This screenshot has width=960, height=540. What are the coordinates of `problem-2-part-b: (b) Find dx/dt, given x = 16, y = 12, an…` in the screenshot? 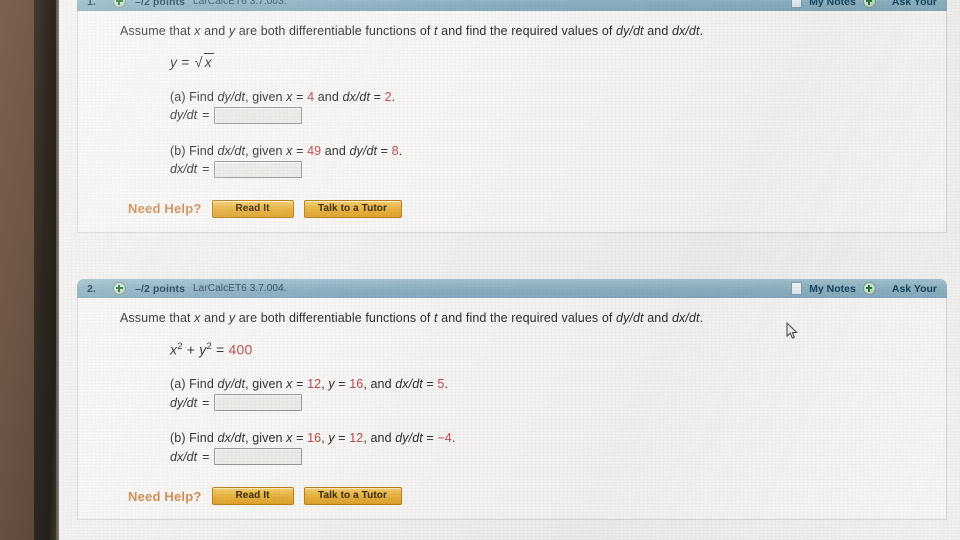 It's located at (558, 438).